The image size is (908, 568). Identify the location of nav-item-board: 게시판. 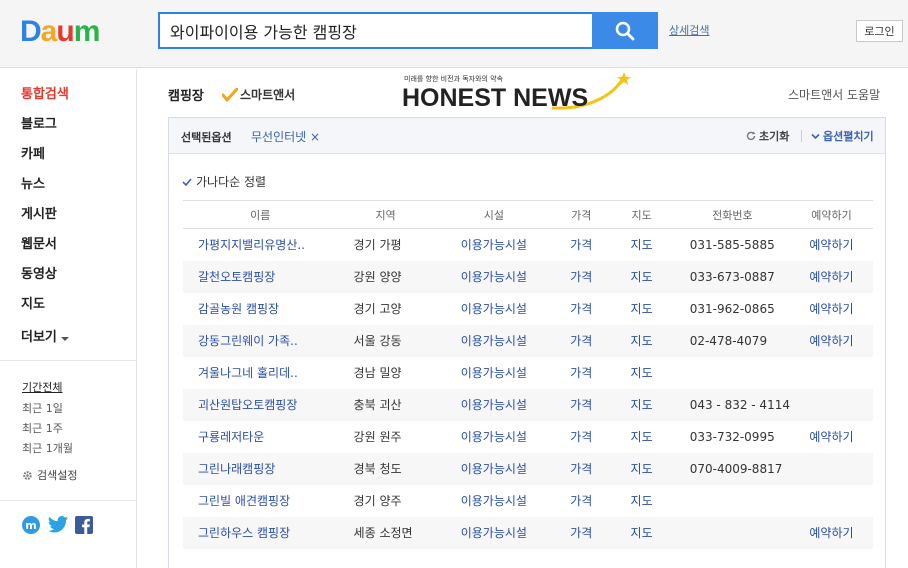
(68, 218).